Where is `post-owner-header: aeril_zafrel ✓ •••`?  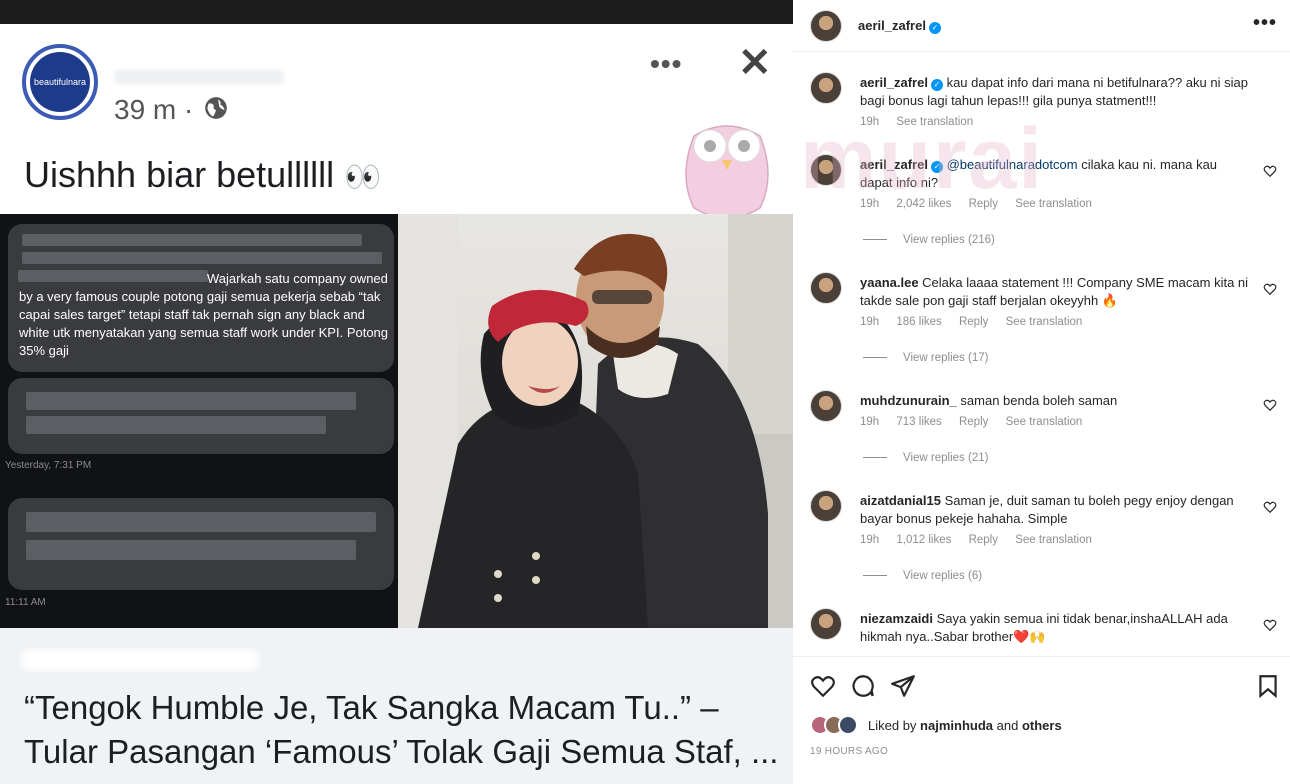 post-owner-header: aeril_zafrel ✓ ••• is located at coordinates (1041, 26).